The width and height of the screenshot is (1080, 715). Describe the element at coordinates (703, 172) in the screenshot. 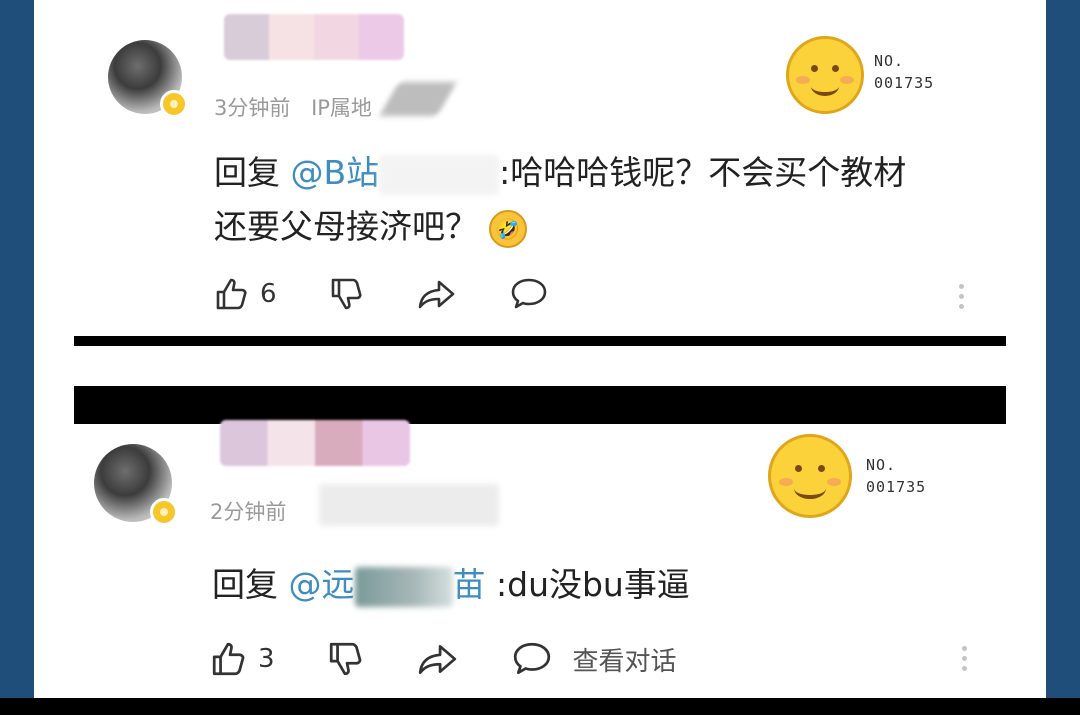

I see `comment-text-line1: :哈哈哈钱呢？不会买个教材` at that location.